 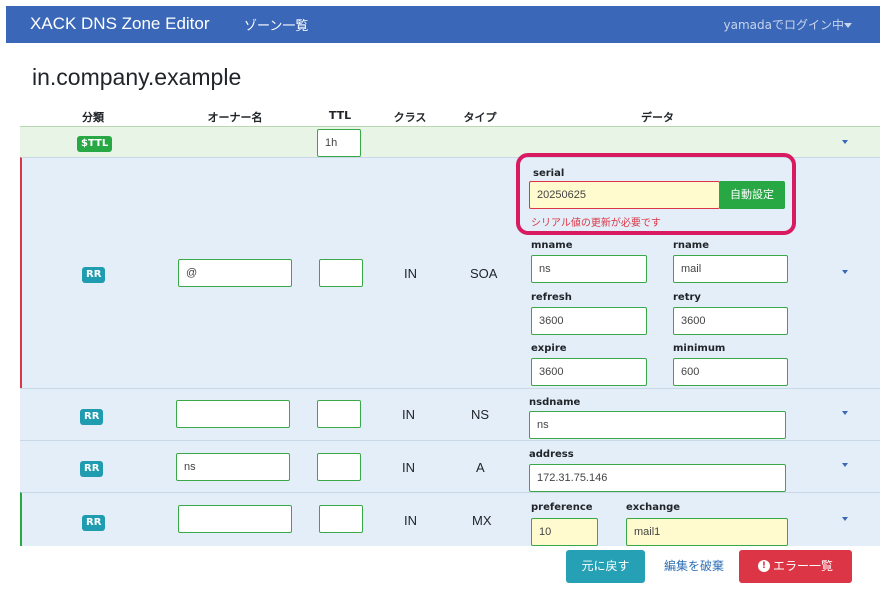 I want to click on ns-row: RR IN NS nsdname ns, so click(x=450, y=414).